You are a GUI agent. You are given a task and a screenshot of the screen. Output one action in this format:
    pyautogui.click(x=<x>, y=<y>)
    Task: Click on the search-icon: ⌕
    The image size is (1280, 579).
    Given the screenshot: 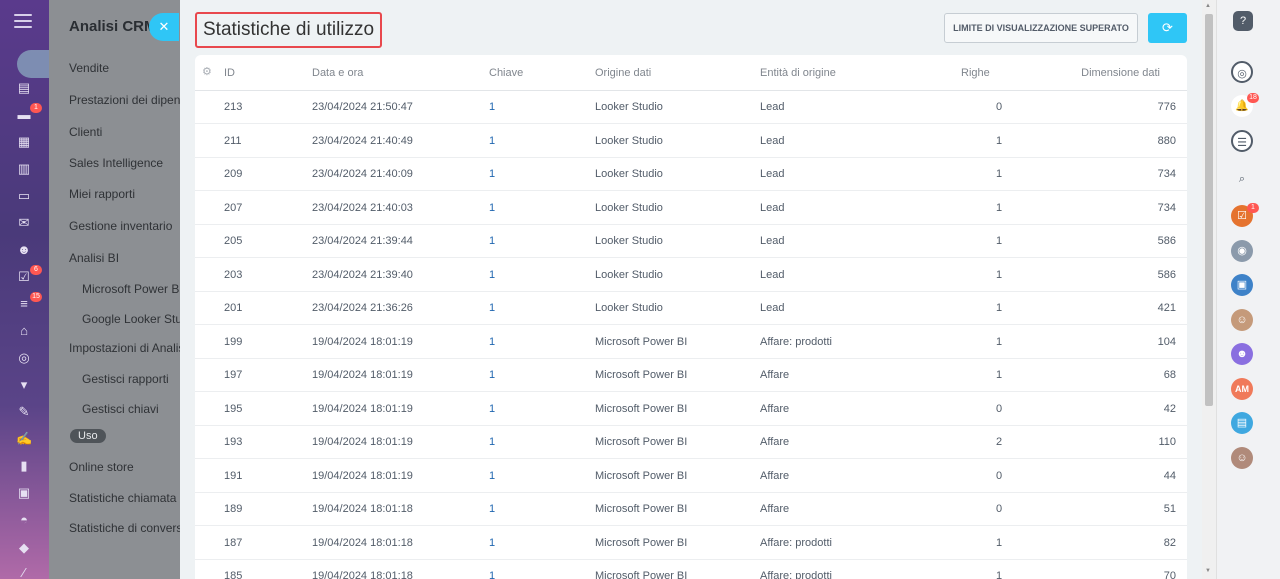 What is the action you would take?
    pyautogui.click(x=1242, y=179)
    